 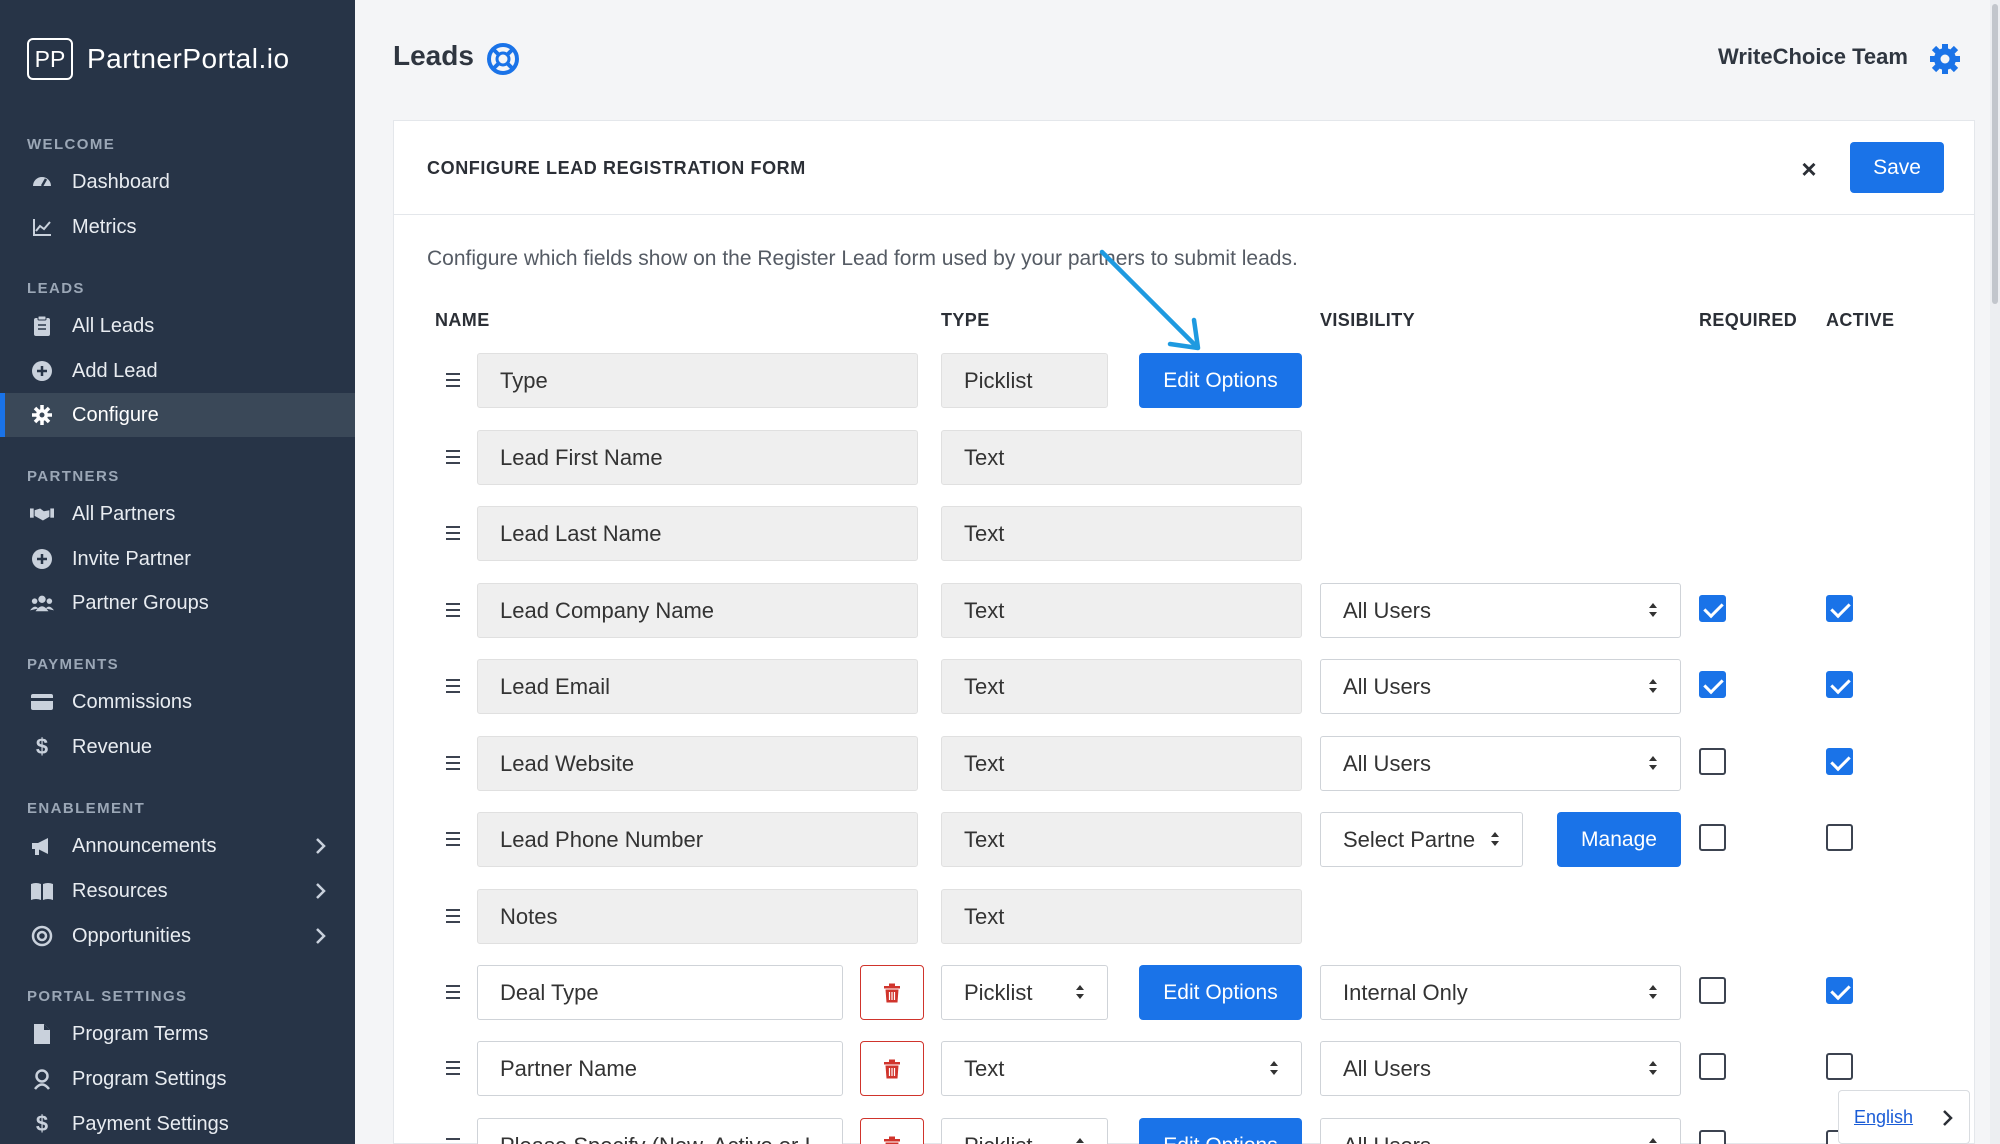 What do you see at coordinates (177, 1123) in the screenshot?
I see `sidebar-item-payment-settings: $ Payment Settings` at bounding box center [177, 1123].